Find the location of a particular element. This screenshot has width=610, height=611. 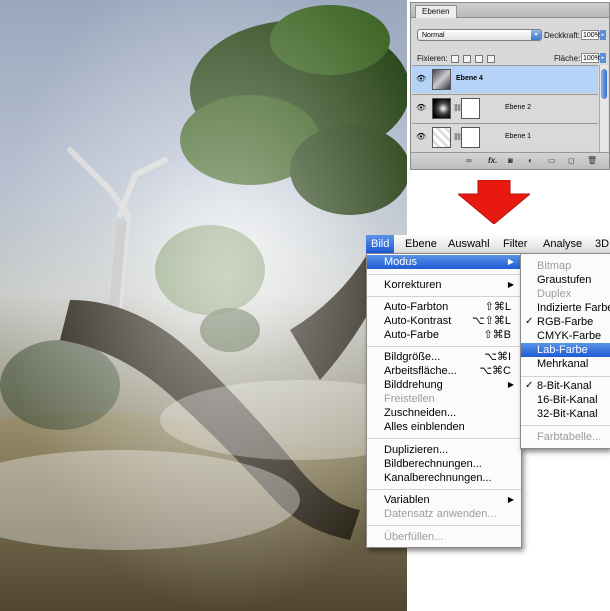

menu-item-auto-farbe: Auto-Farbe ⇧⌘B is located at coordinates (444, 335).